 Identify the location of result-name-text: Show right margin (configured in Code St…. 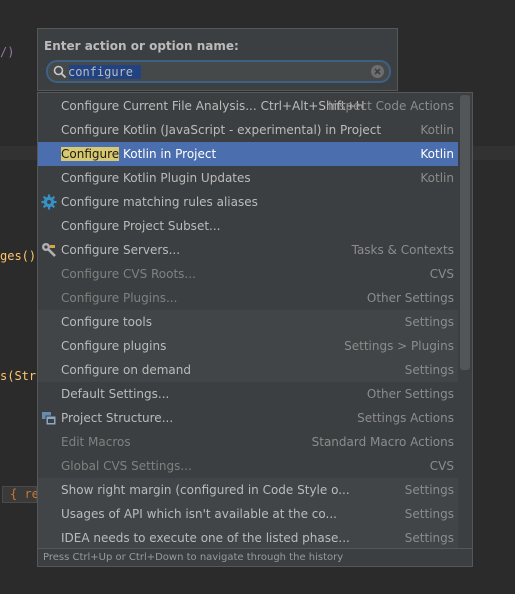
(205, 490).